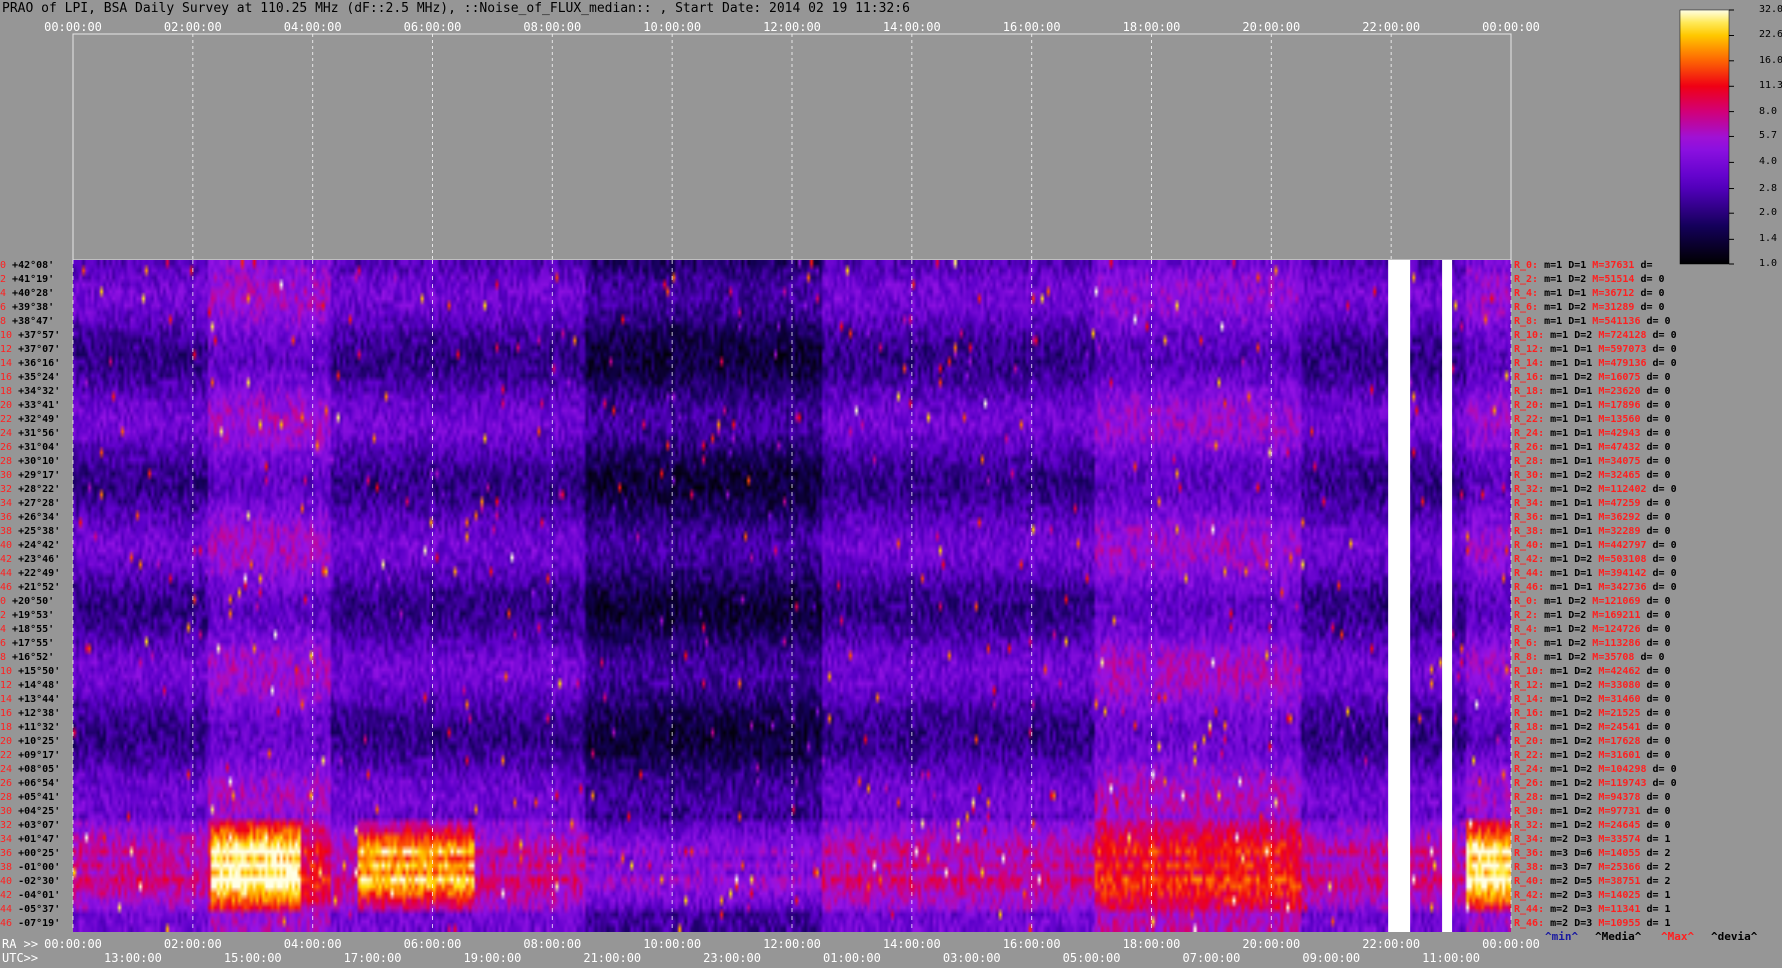 The image size is (1782, 968). I want to click on row-label: 32 +03°07', so click(30, 826).